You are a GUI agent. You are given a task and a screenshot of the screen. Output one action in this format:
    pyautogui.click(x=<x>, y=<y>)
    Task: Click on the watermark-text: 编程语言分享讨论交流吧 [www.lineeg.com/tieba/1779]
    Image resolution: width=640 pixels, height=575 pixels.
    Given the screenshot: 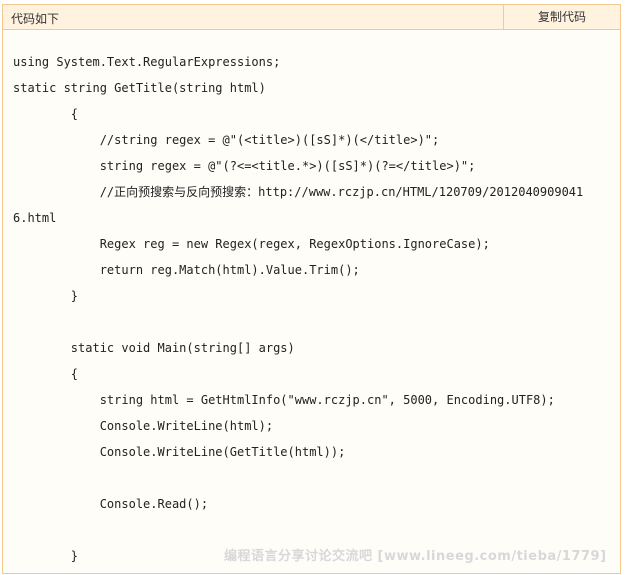 What is the action you would take?
    pyautogui.click(x=415, y=556)
    